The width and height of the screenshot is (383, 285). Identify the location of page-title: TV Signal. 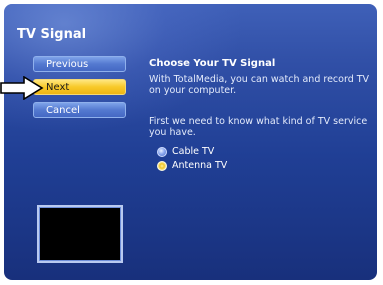
(52, 34).